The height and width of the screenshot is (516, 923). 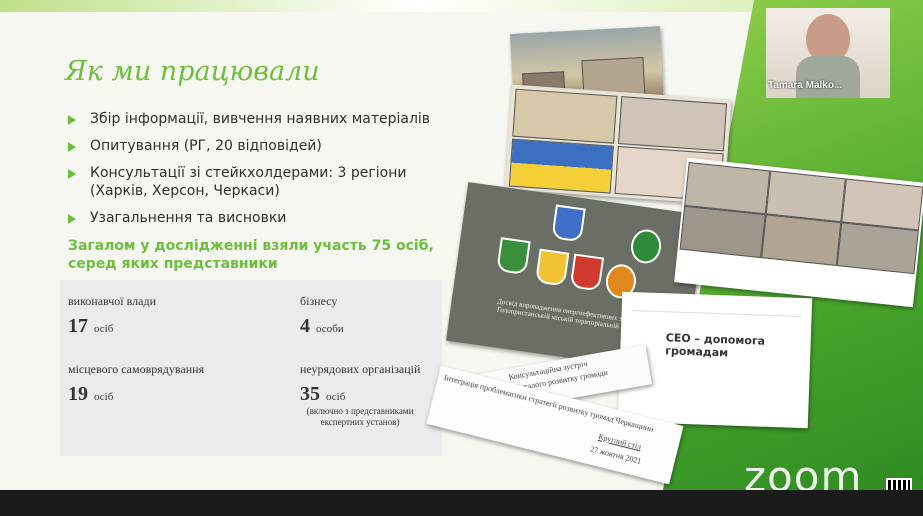 What do you see at coordinates (258, 218) in the screenshot?
I see `bullet-item: Узагальнення та висновки` at bounding box center [258, 218].